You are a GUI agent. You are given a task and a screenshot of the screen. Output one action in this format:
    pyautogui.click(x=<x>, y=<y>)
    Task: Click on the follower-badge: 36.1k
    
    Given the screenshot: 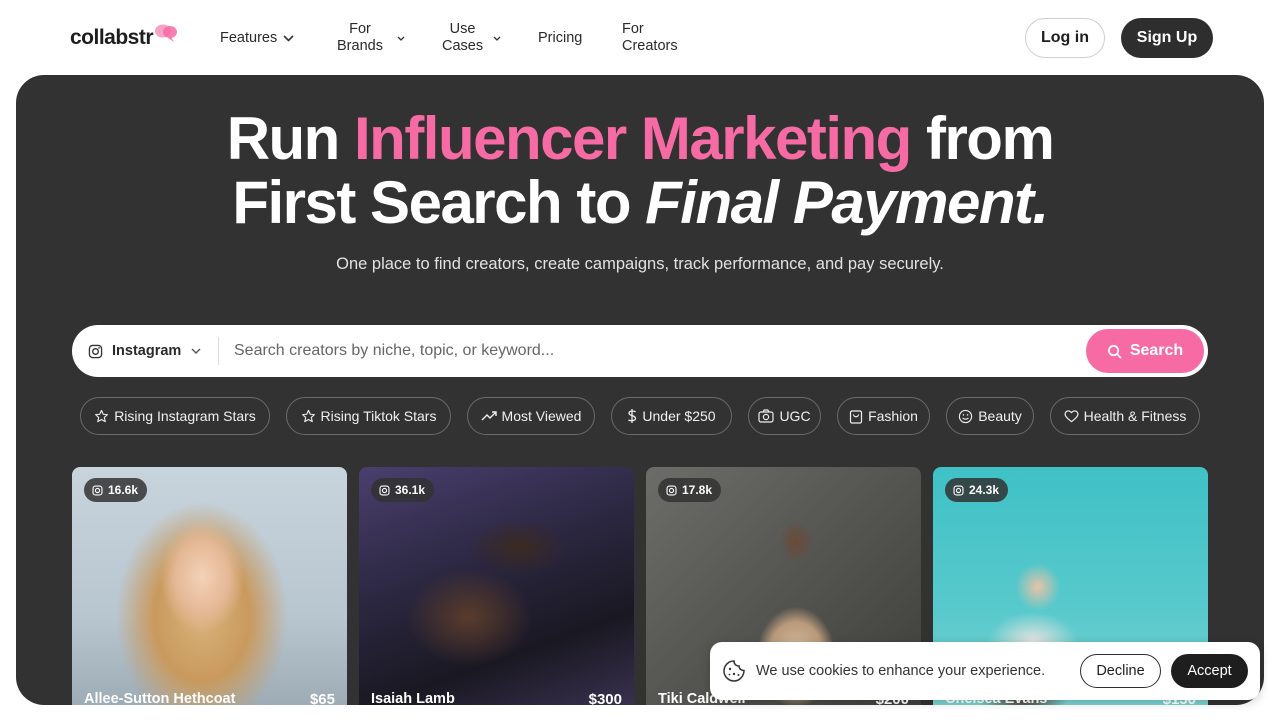 What is the action you would take?
    pyautogui.click(x=403, y=490)
    